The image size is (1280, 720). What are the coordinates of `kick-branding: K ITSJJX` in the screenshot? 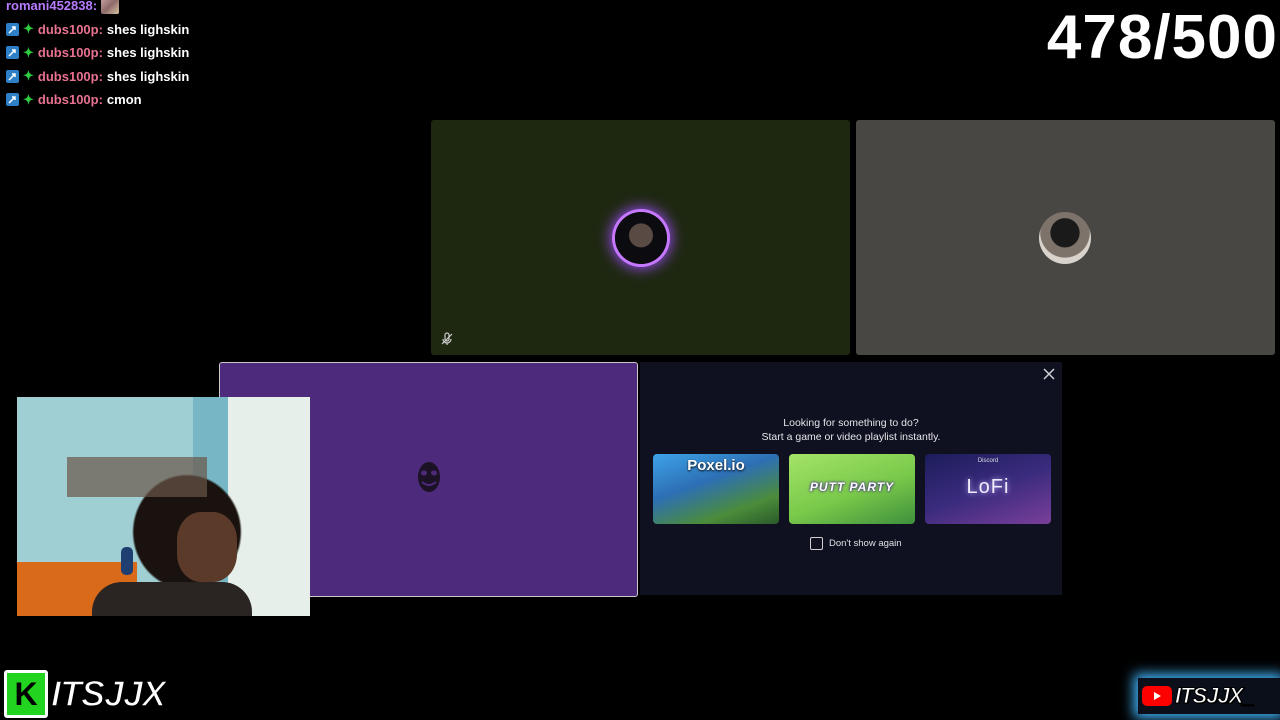 It's located at (85, 693).